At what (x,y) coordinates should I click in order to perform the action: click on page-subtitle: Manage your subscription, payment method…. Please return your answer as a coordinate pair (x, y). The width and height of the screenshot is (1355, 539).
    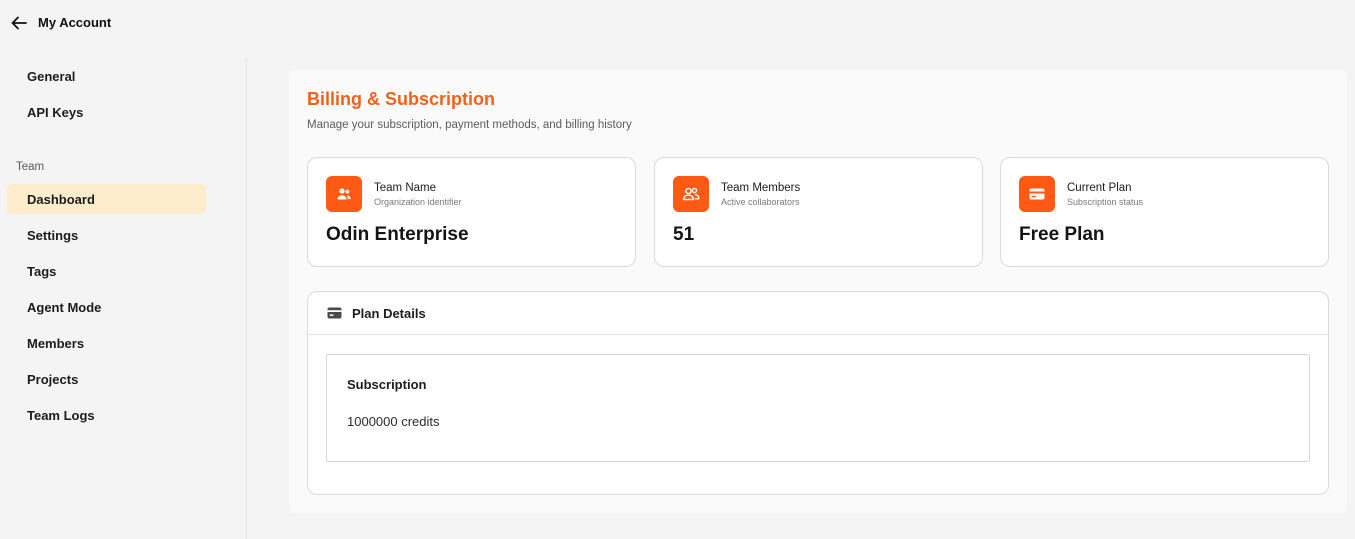
    Looking at the image, I should click on (469, 125).